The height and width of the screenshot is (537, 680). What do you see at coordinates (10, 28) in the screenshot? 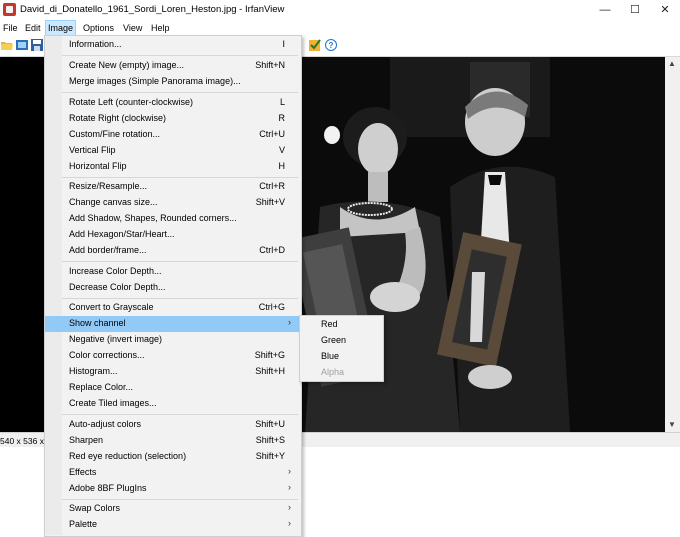
I see `menu-file: File` at bounding box center [10, 28].